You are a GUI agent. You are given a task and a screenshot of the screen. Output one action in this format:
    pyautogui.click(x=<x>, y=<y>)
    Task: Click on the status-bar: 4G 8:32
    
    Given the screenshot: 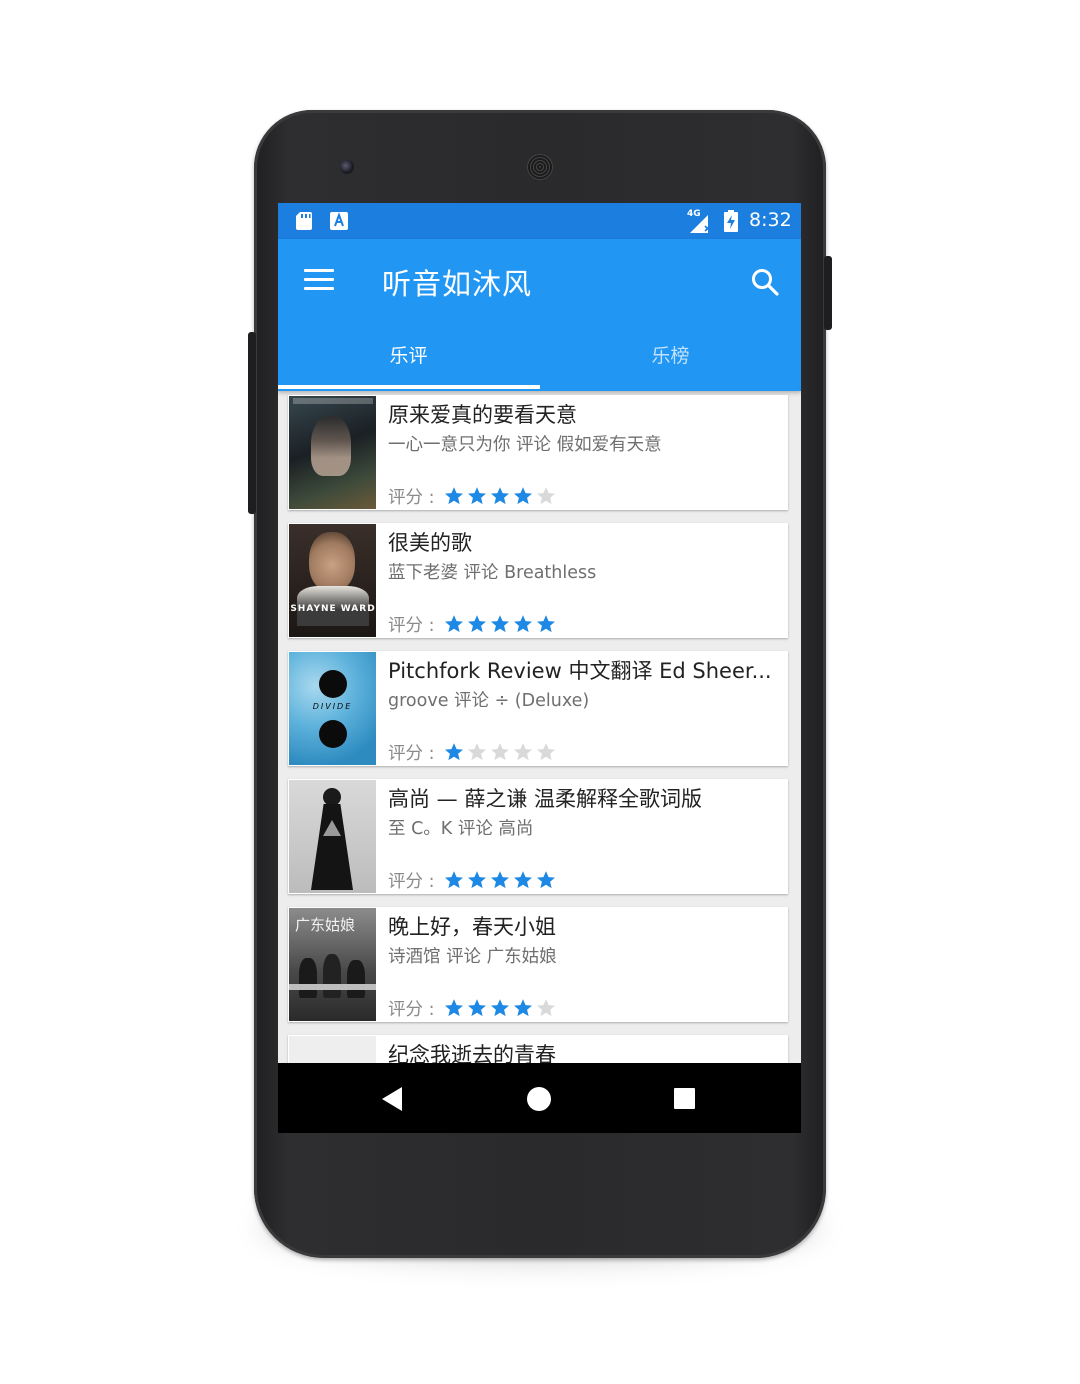 What is the action you would take?
    pyautogui.click(x=539, y=221)
    